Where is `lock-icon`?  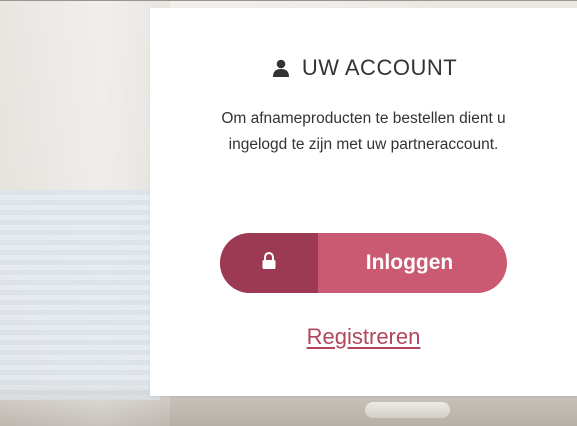
lock-icon is located at coordinates (269, 263).